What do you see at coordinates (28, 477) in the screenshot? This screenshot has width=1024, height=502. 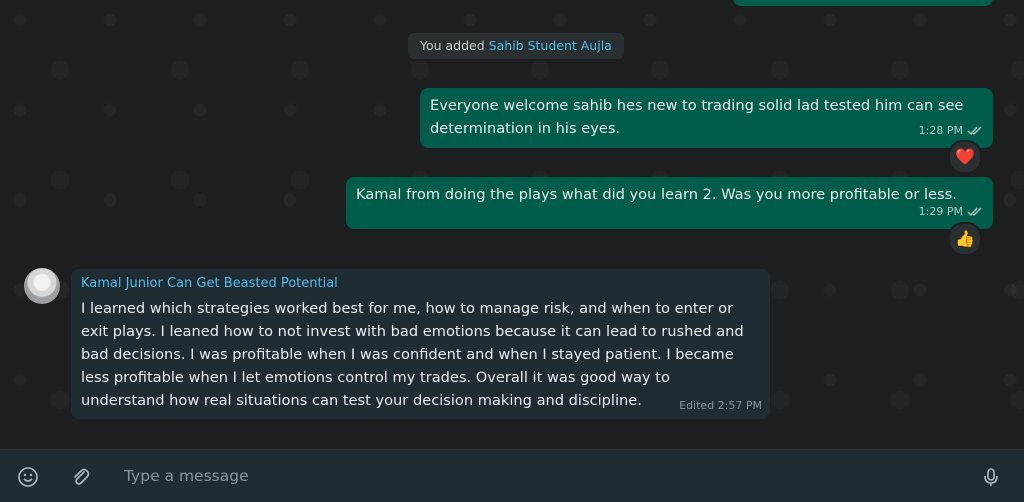 I see `emoji-icon` at bounding box center [28, 477].